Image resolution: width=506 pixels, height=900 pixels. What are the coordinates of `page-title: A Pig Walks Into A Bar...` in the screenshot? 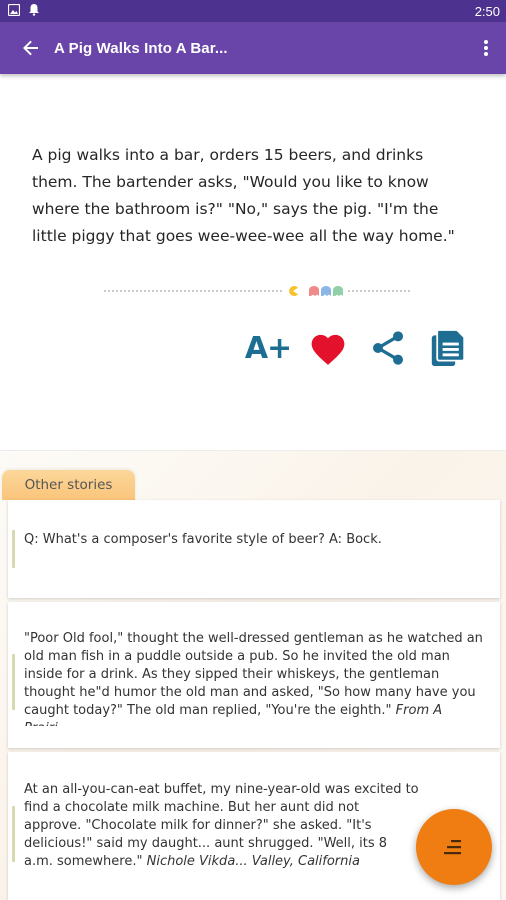 It's located at (141, 48).